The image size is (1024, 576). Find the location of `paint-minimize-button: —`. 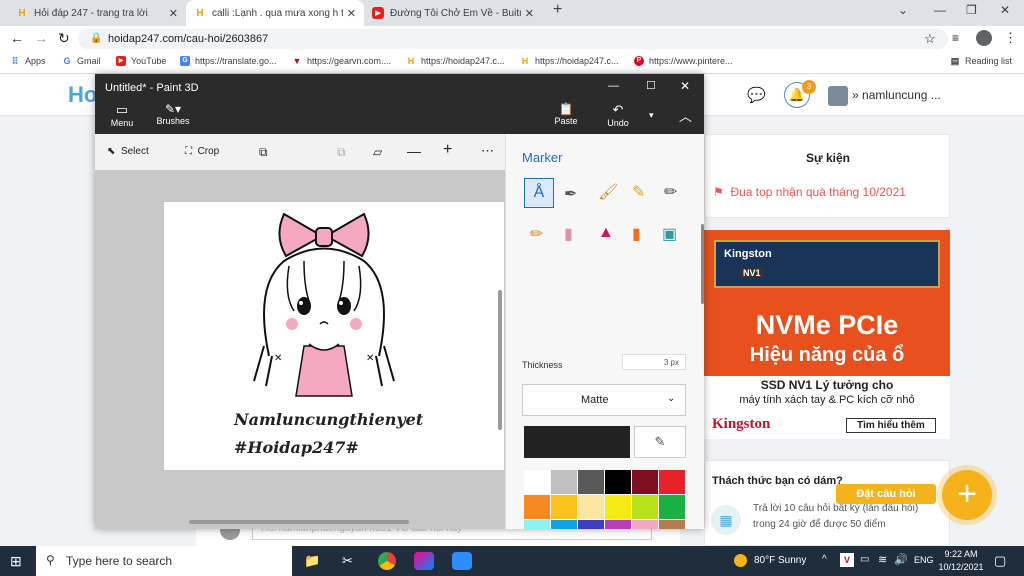

paint-minimize-button: — is located at coordinates (613, 86).